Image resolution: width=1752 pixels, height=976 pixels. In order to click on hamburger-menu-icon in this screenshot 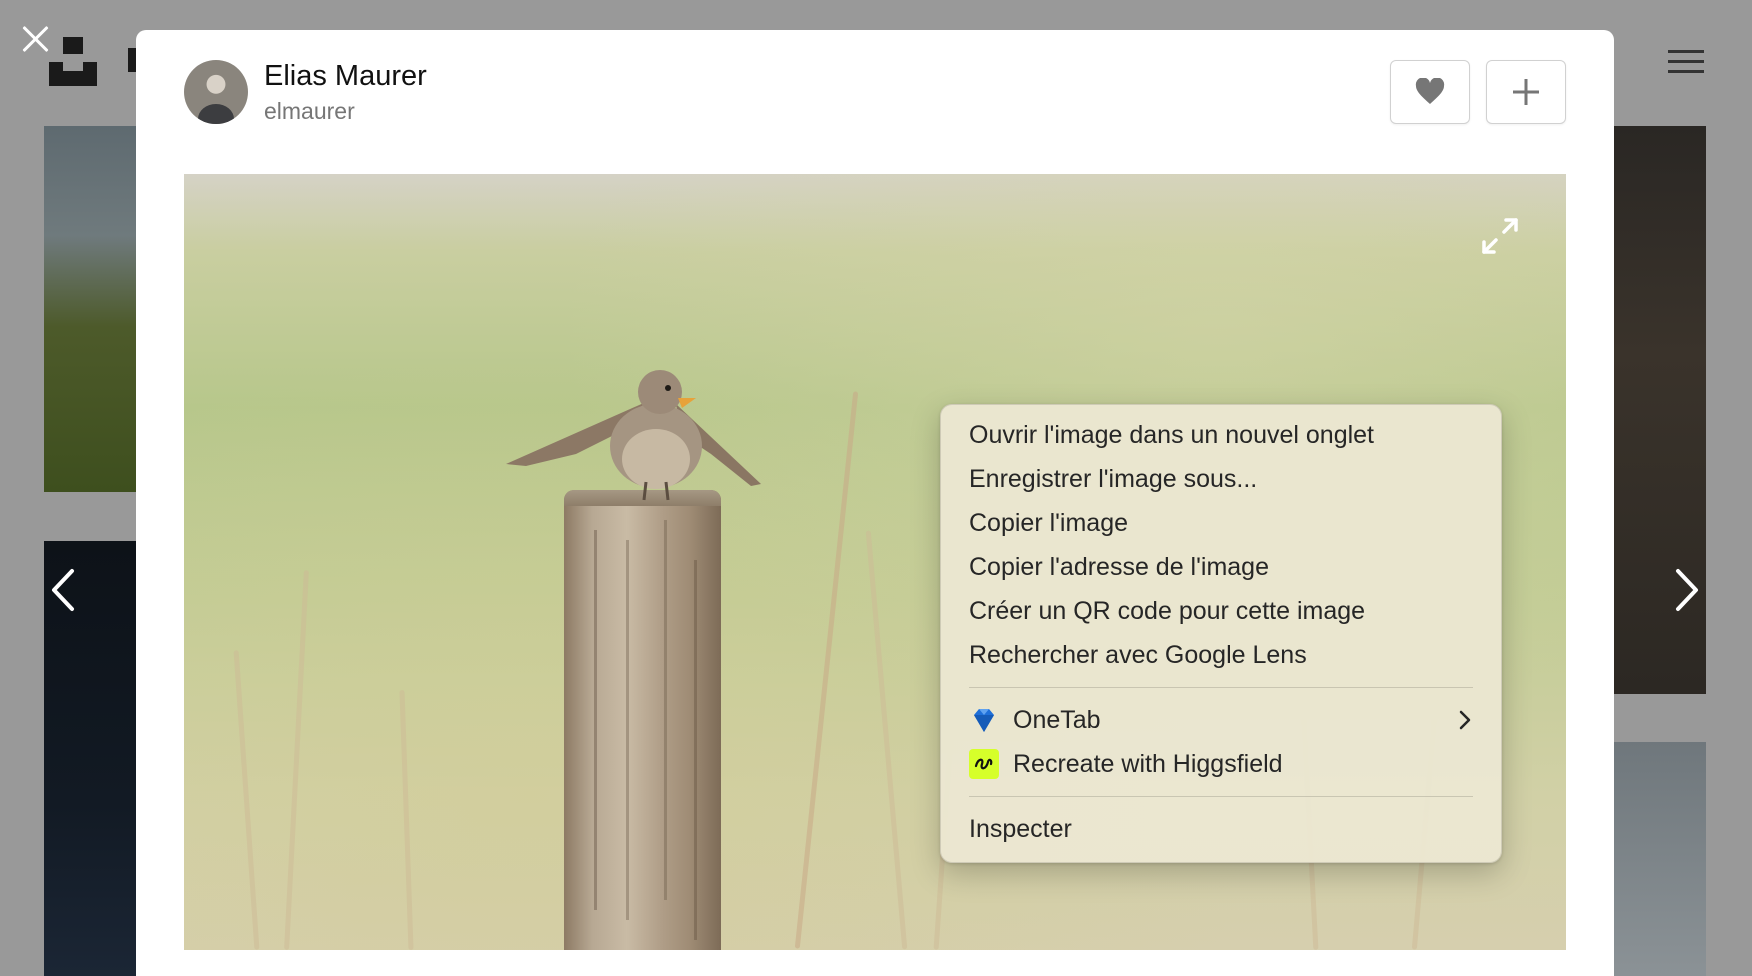, I will do `click(1686, 62)`.